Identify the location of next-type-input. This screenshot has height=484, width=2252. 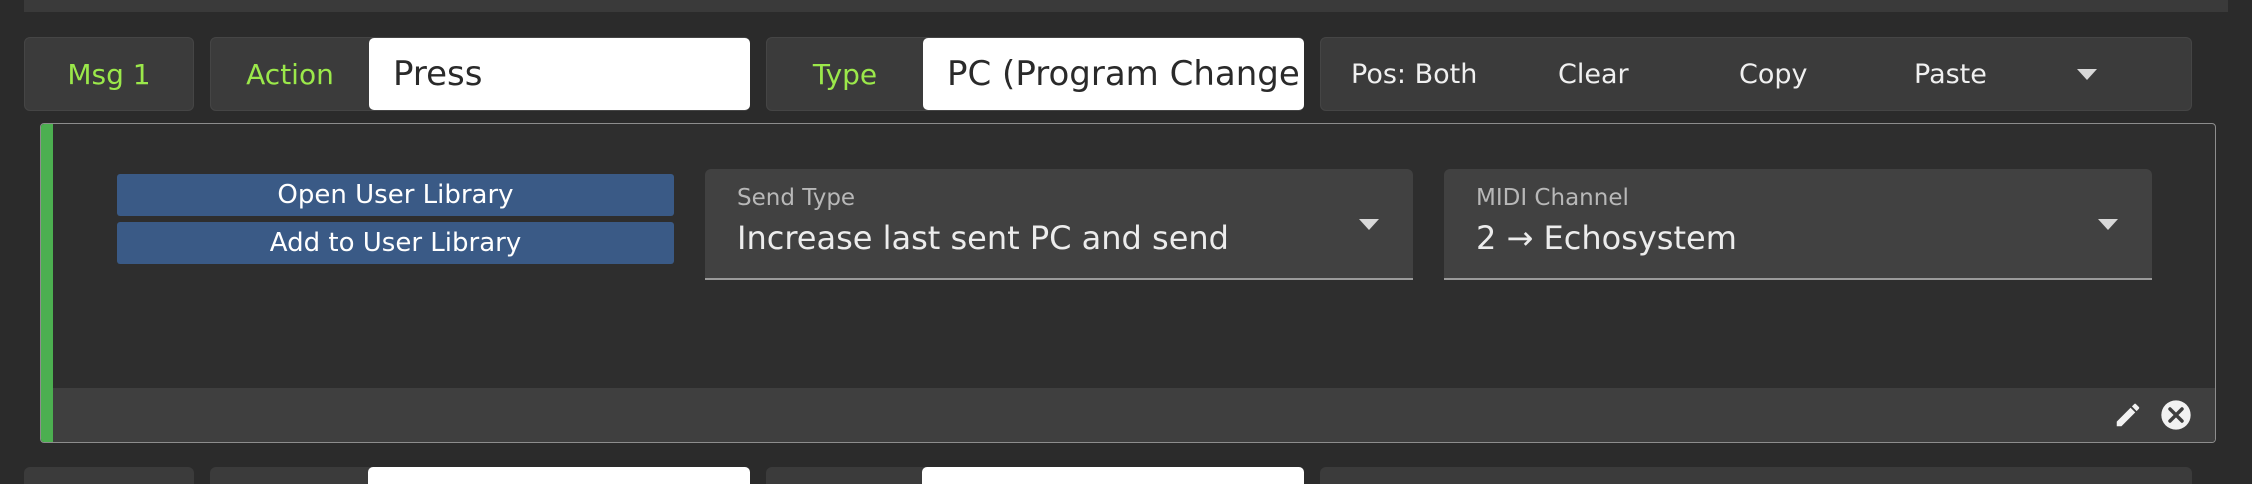
(1113, 475).